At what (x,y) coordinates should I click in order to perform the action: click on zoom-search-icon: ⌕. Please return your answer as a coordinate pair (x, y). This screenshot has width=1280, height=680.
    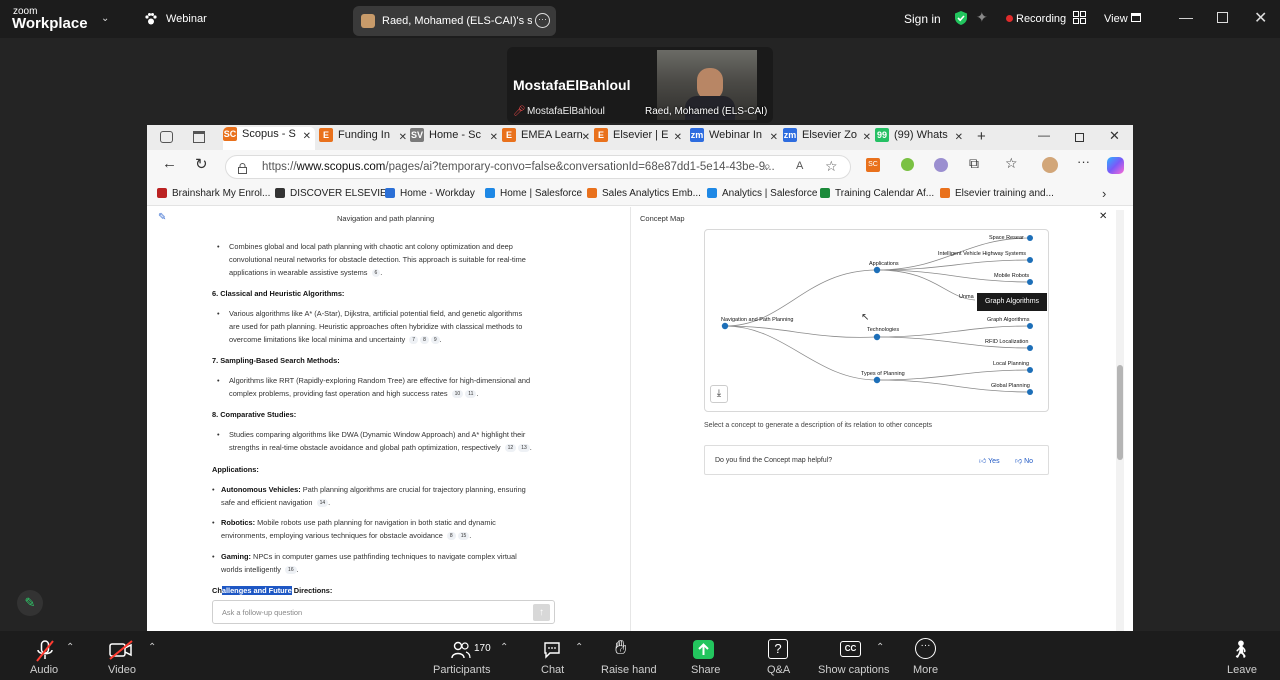
    Looking at the image, I should click on (767, 166).